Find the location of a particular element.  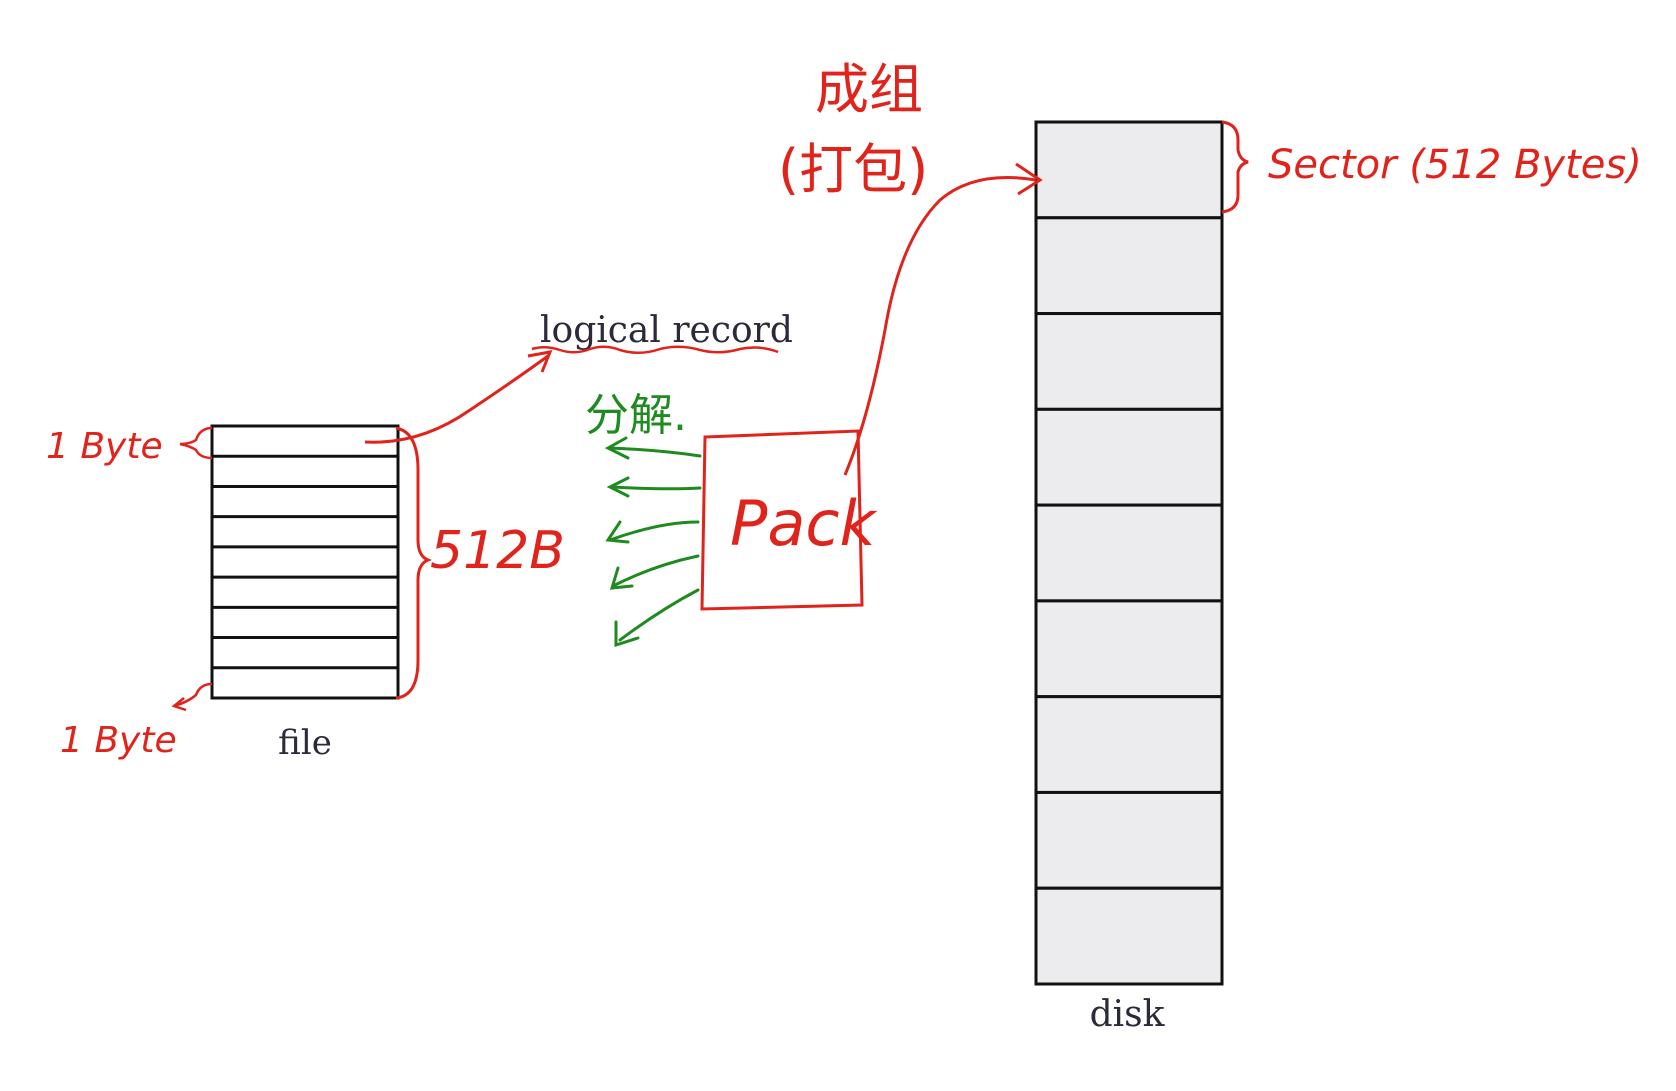

byte-top-label: 1 Byte is located at coordinates (104, 446).